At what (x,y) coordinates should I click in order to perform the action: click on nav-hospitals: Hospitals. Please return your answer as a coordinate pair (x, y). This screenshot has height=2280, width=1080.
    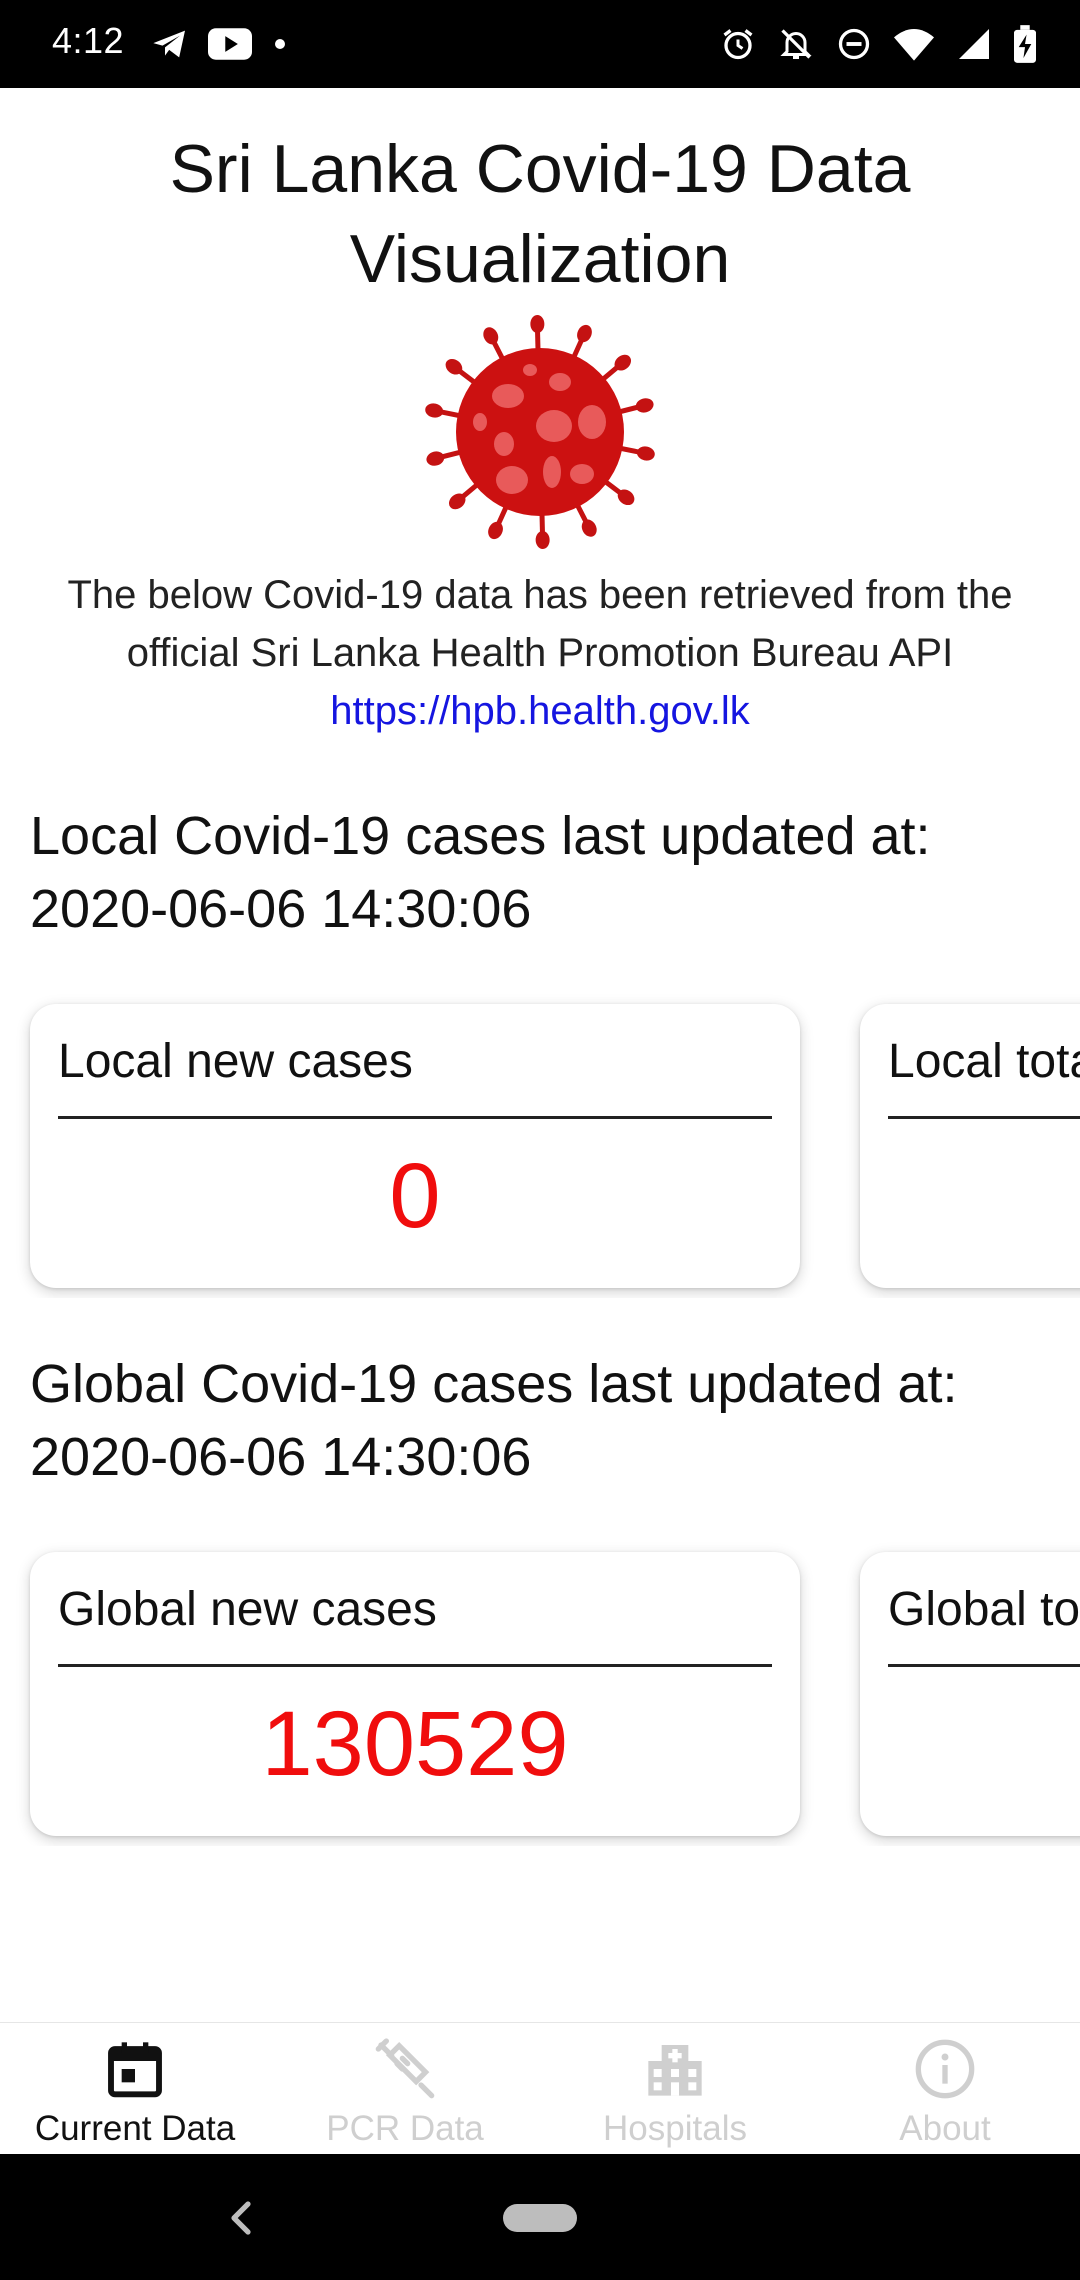
    Looking at the image, I should click on (675, 2089).